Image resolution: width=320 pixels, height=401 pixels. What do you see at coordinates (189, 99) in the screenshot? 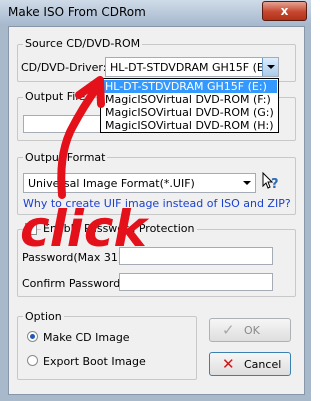
I see `driver-option: MagicISOVirtual DVD-ROM (F:)` at bounding box center [189, 99].